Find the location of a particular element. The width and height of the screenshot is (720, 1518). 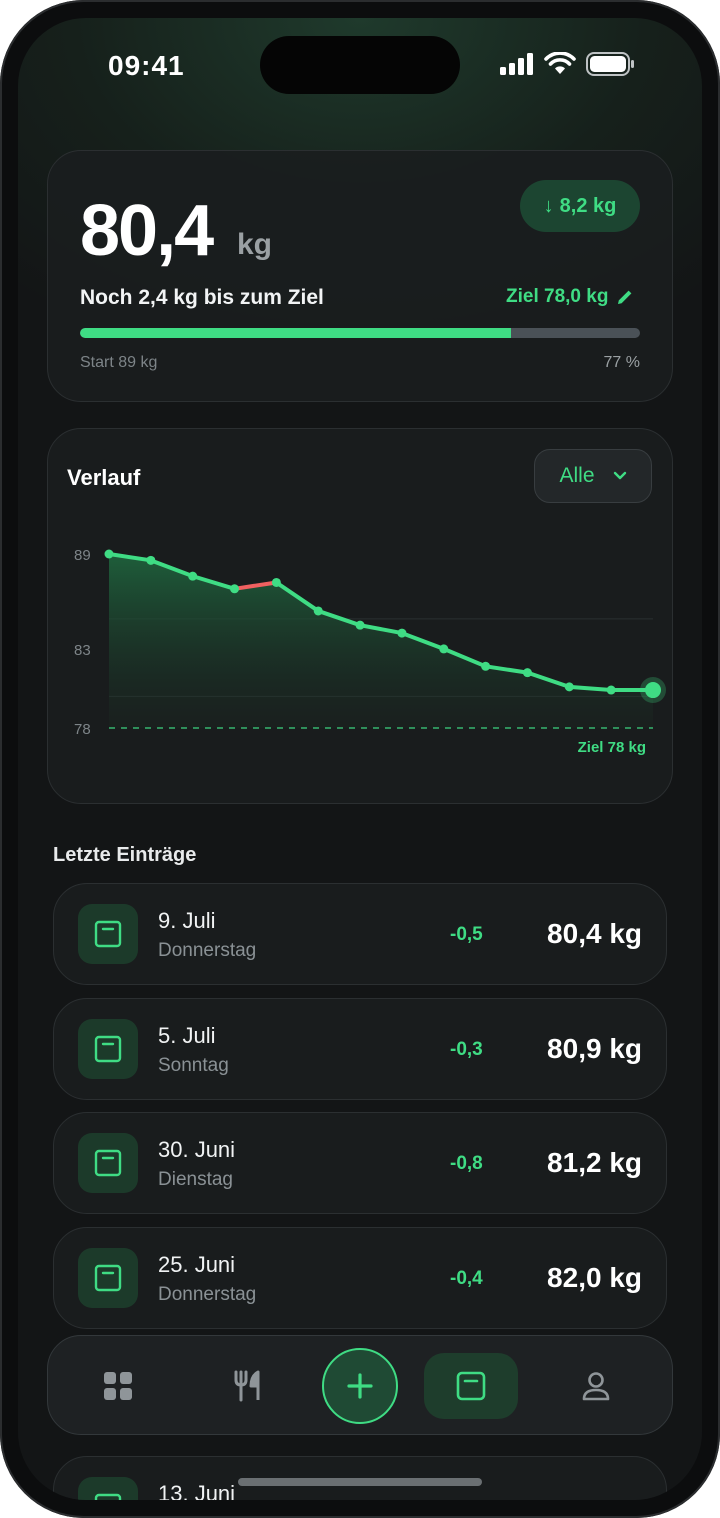

goal-link-label: Ziel 78,0 kg is located at coordinates (557, 296).